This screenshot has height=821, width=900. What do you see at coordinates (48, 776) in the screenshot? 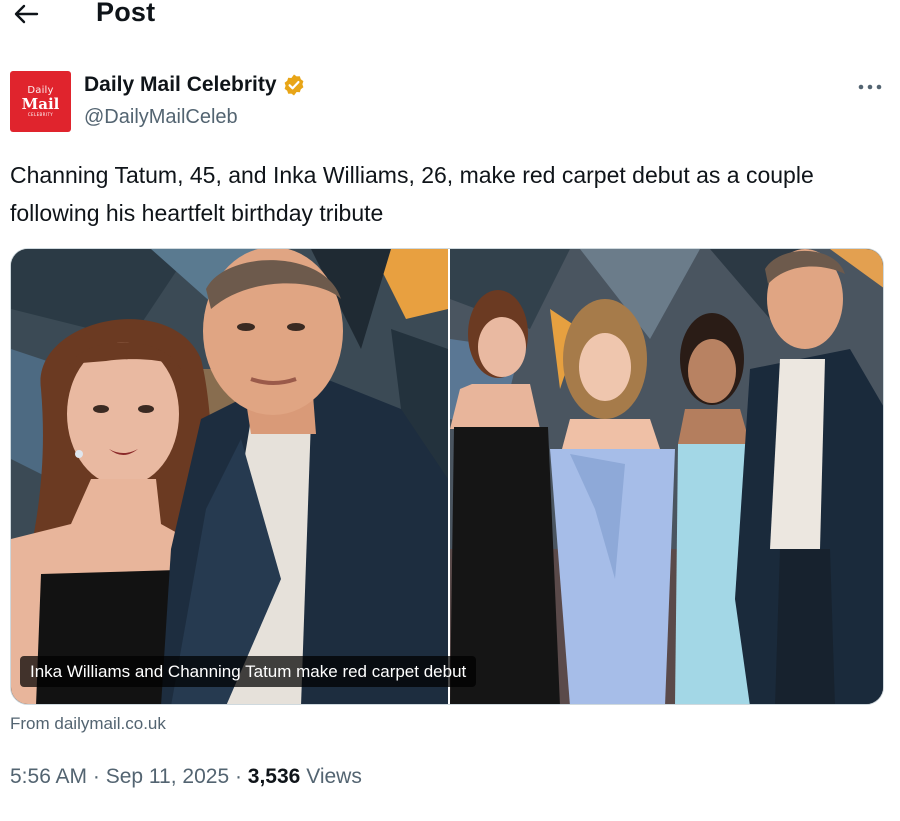
I see `post-time: 5:56 AM` at bounding box center [48, 776].